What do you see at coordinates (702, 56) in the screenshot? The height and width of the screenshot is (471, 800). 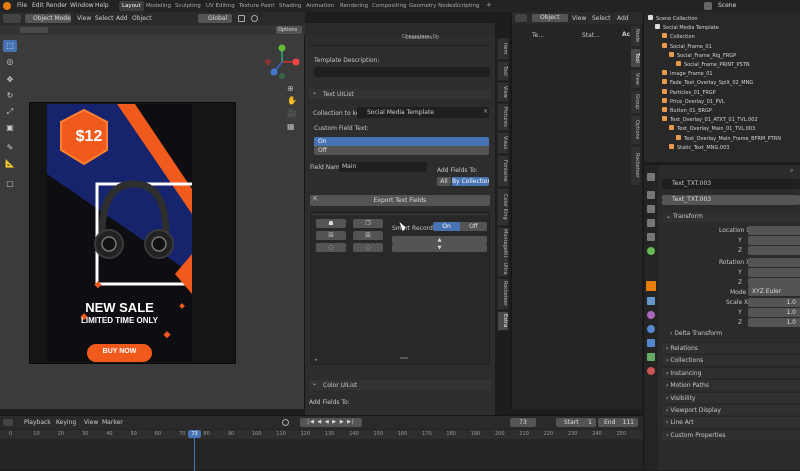 I see `outliner-row: Social_Frame_Rig_FRGP` at bounding box center [702, 56].